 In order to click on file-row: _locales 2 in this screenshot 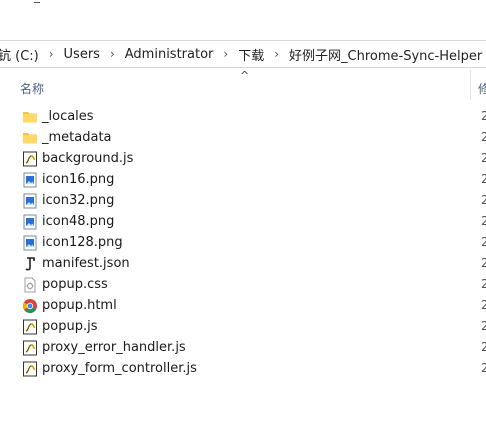, I will do `click(243, 116)`.